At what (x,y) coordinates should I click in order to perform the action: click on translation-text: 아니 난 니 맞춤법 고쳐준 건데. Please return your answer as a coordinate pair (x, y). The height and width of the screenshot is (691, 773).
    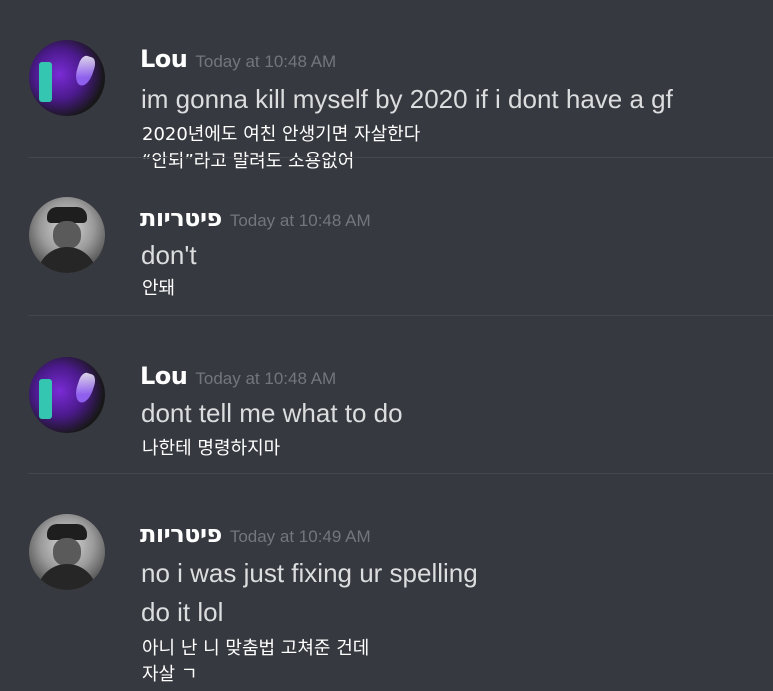
    Looking at the image, I should click on (256, 648).